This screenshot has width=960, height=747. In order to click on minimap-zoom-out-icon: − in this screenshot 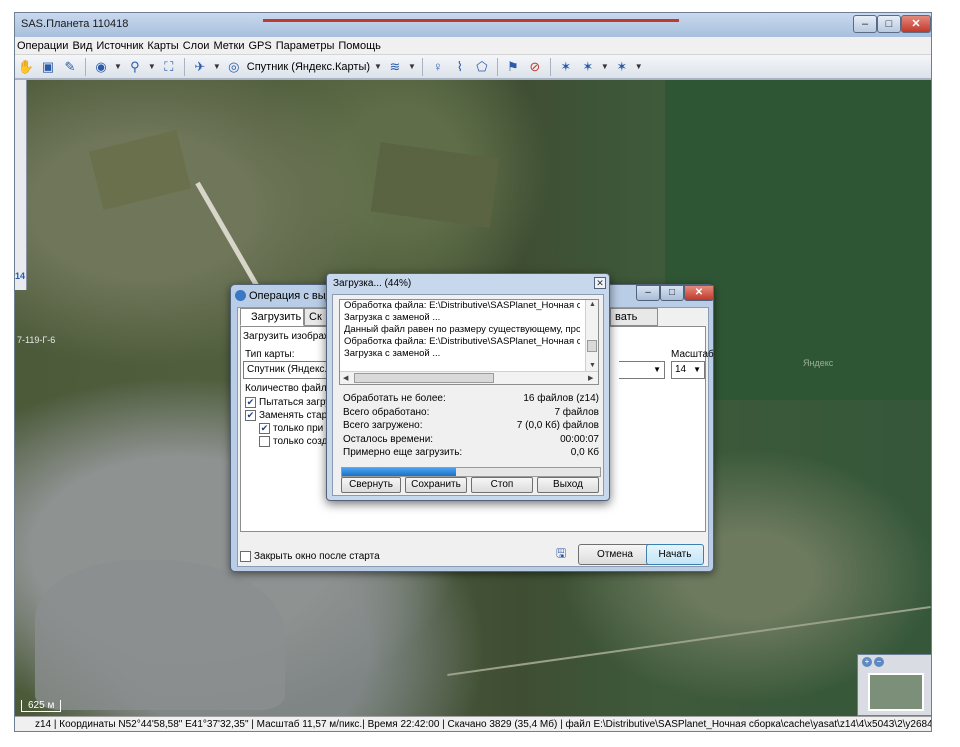, I will do `click(879, 662)`.